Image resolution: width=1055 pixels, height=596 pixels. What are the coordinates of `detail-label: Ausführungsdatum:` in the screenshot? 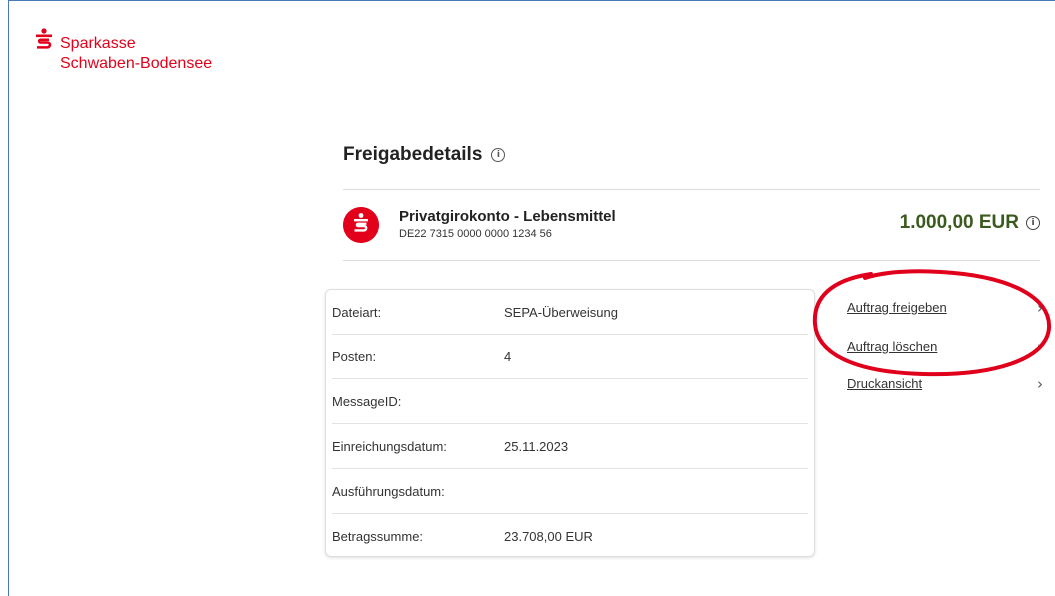 It's located at (388, 491).